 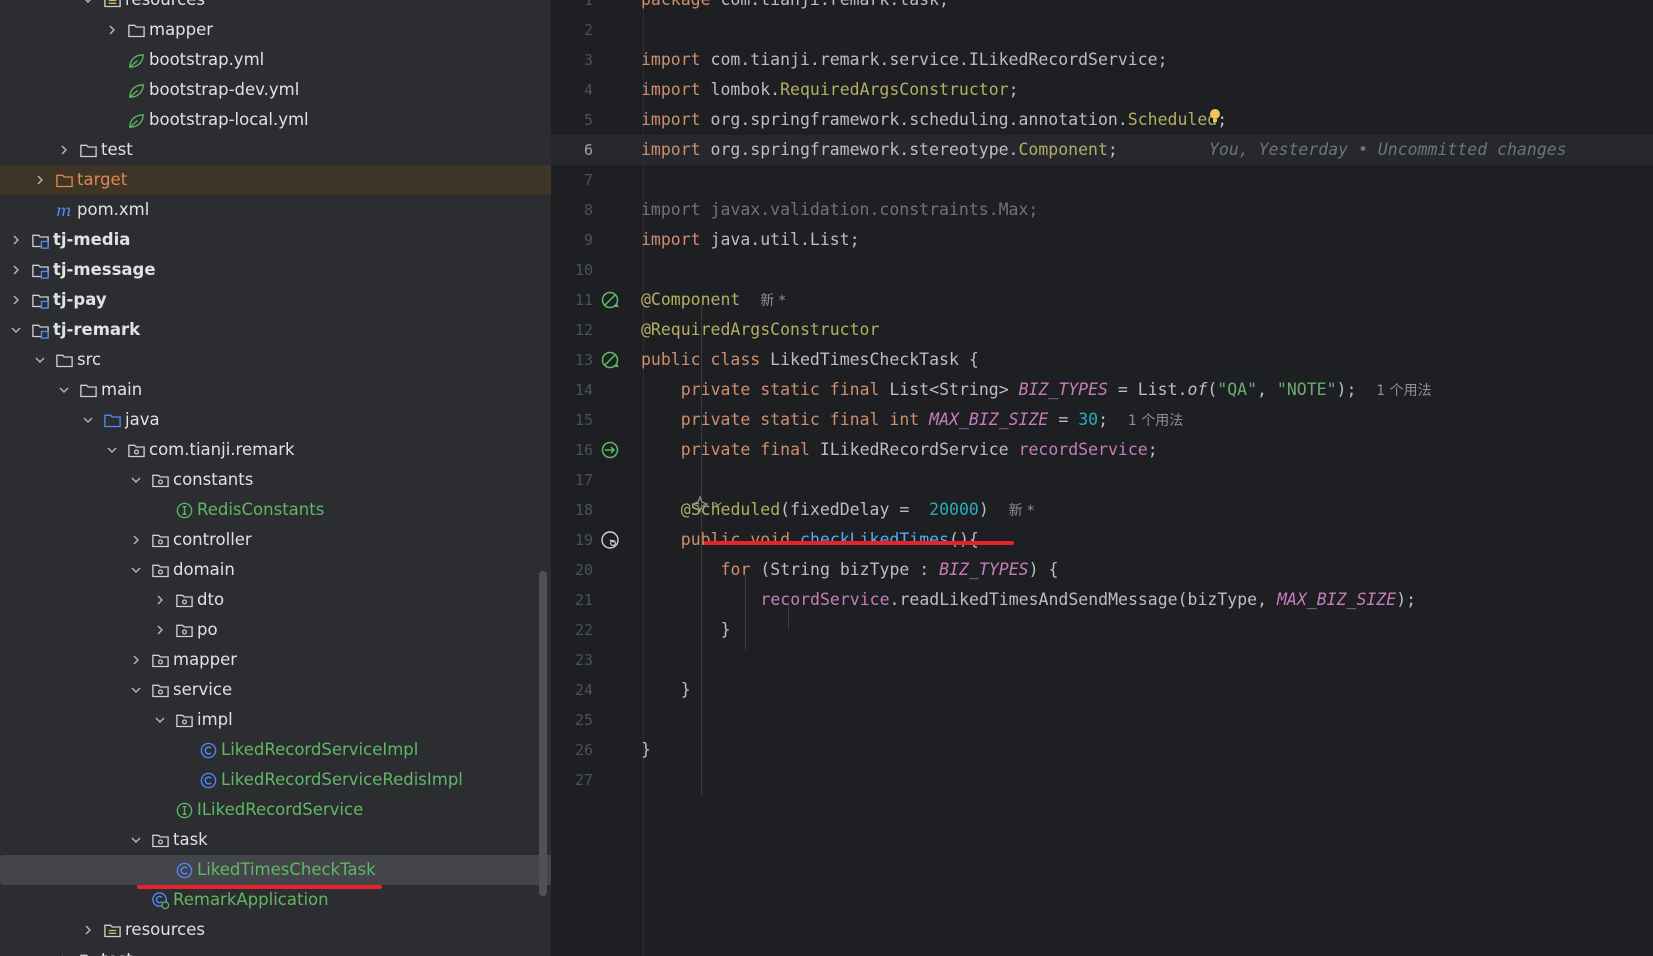 I want to click on code-line-17: 17, so click(x=1102, y=480).